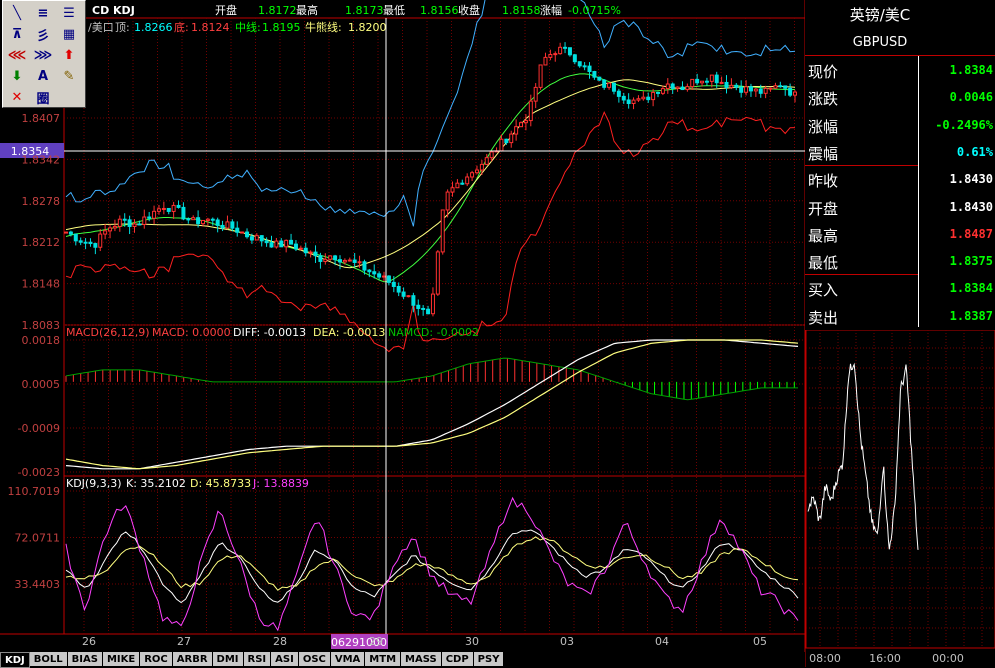 The width and height of the screenshot is (995, 668). What do you see at coordinates (43, 76) in the screenshot?
I see `text-tool-icon: A` at bounding box center [43, 76].